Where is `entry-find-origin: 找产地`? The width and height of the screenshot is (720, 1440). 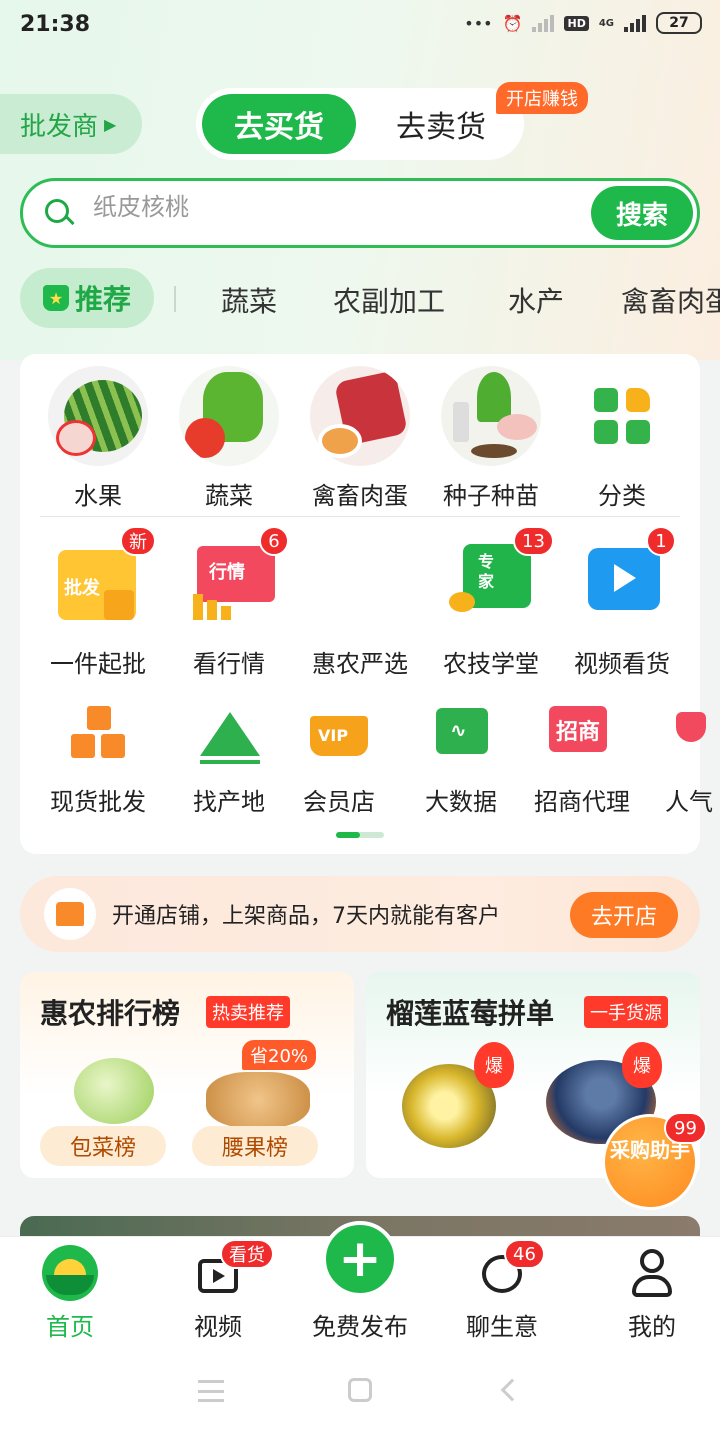
entry-find-origin: 找产地 is located at coordinates (229, 755).